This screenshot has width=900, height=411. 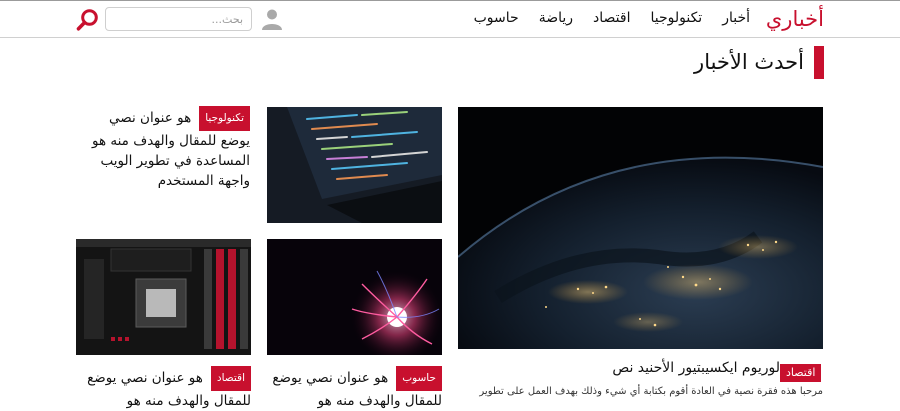 I want to click on nav-item-economy: اقتصاد, so click(x=611, y=18).